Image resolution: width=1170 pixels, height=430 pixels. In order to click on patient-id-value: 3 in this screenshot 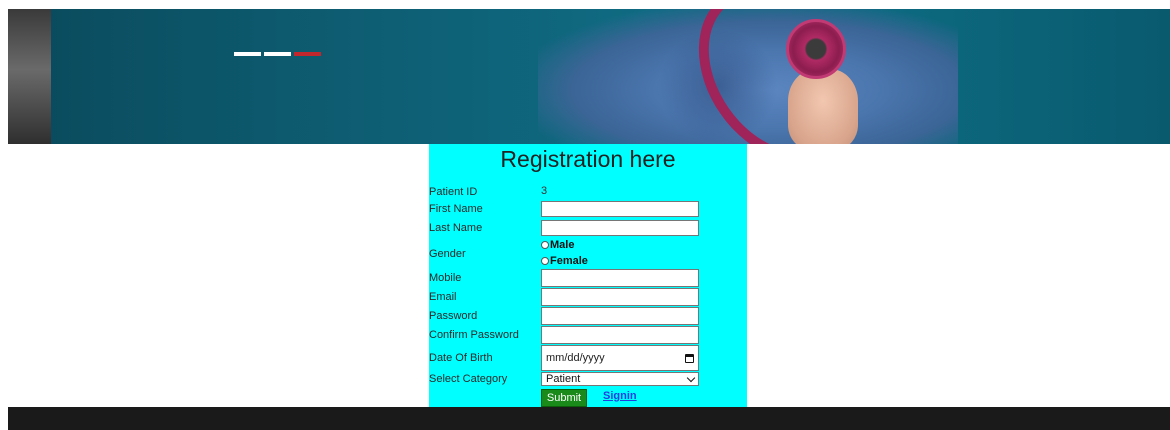, I will do `click(544, 191)`.